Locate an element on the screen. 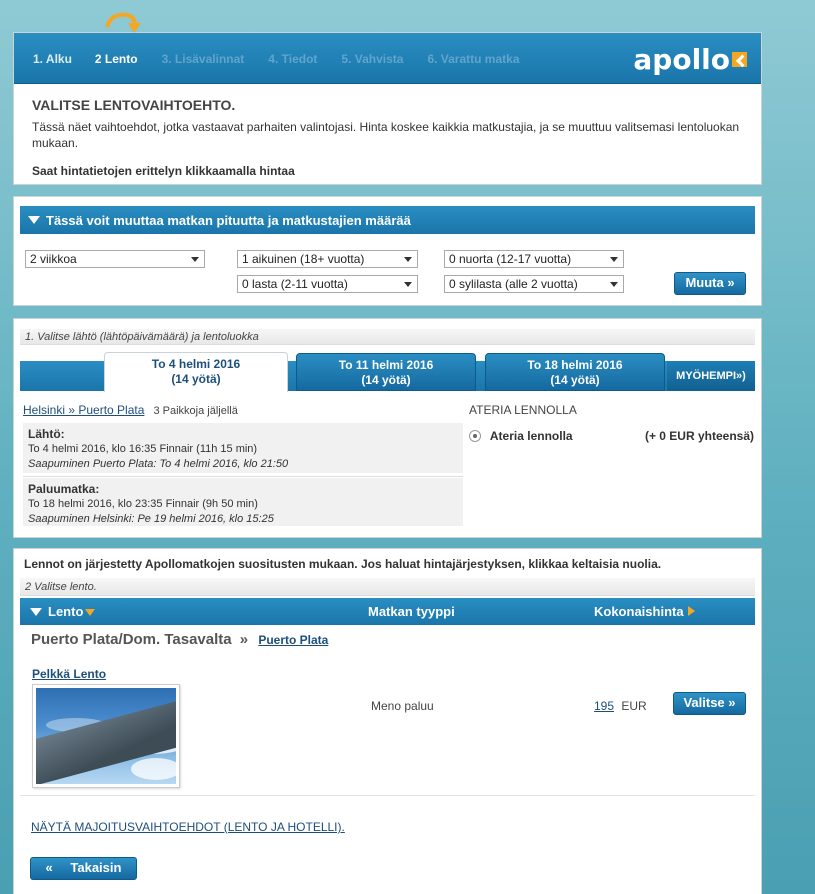 Image resolution: width=815 pixels, height=894 pixels. date-tab-feb-4: To 4 helmi 2016 (14 yötä) is located at coordinates (196, 372).